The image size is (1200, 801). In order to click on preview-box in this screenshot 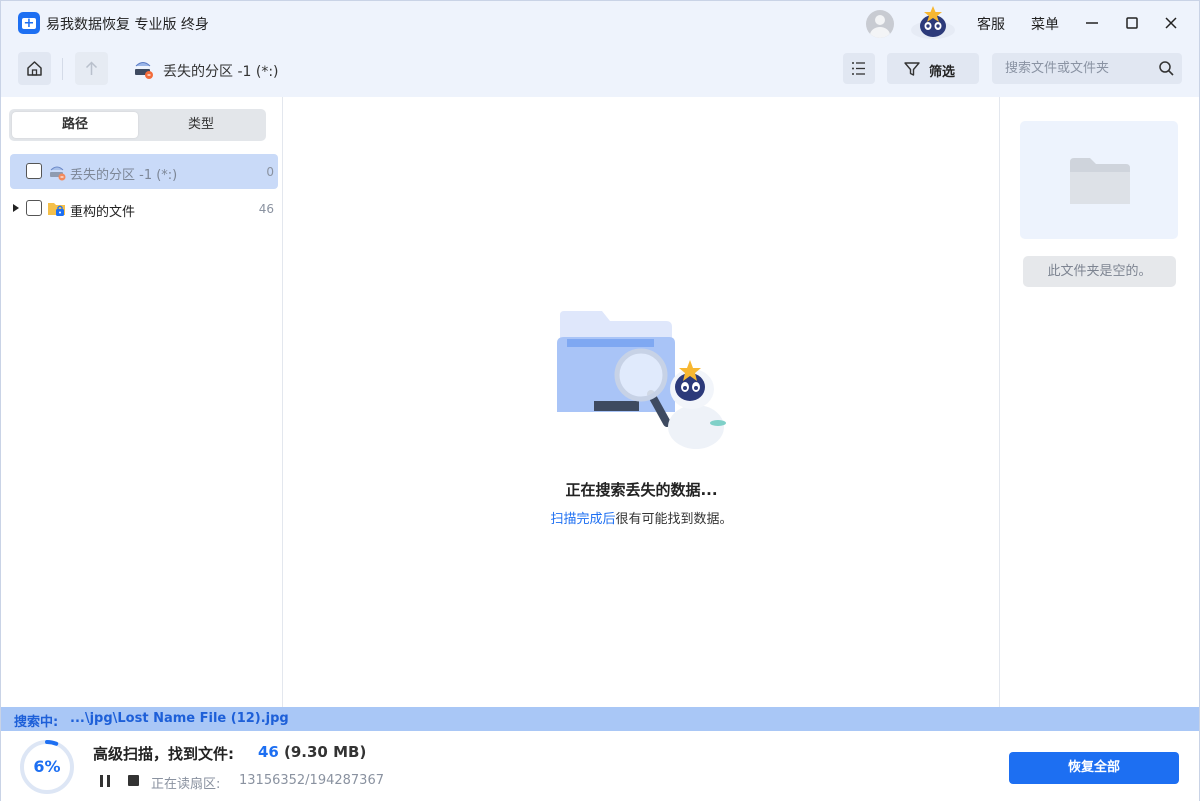, I will do `click(1099, 180)`.